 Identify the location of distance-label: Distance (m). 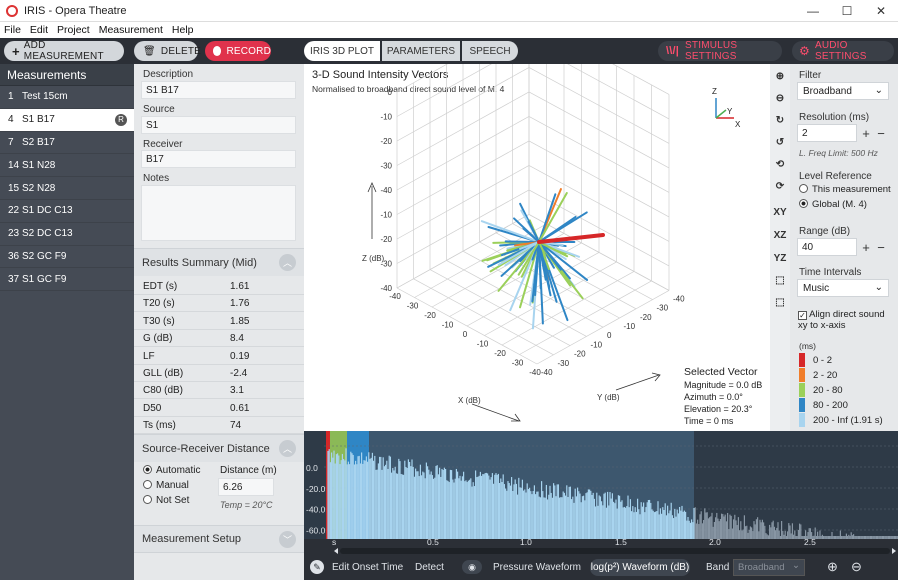
(248, 470).